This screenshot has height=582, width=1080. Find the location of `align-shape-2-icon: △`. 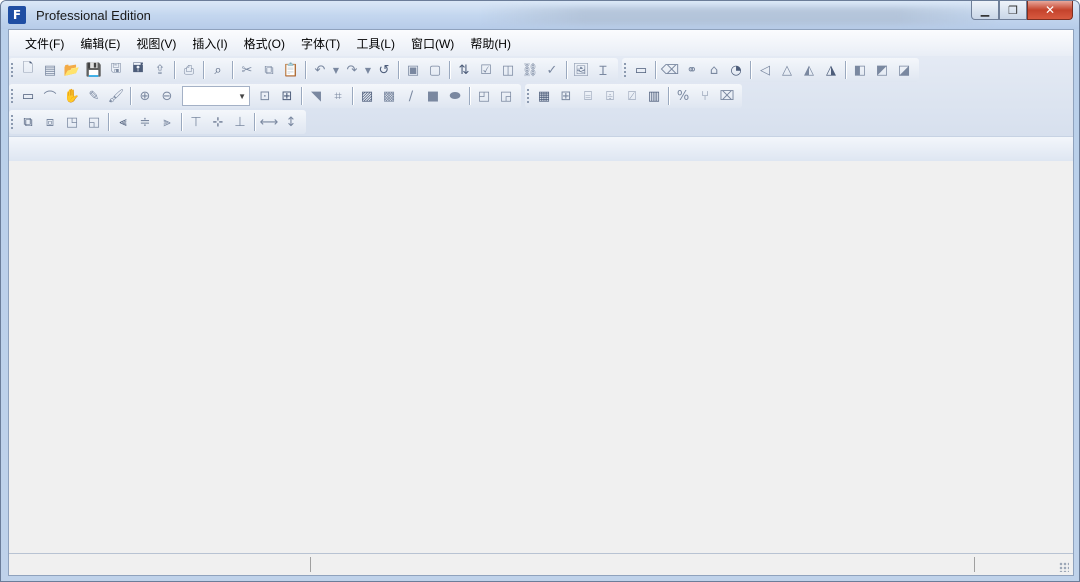

align-shape-2-icon: △ is located at coordinates (787, 70).